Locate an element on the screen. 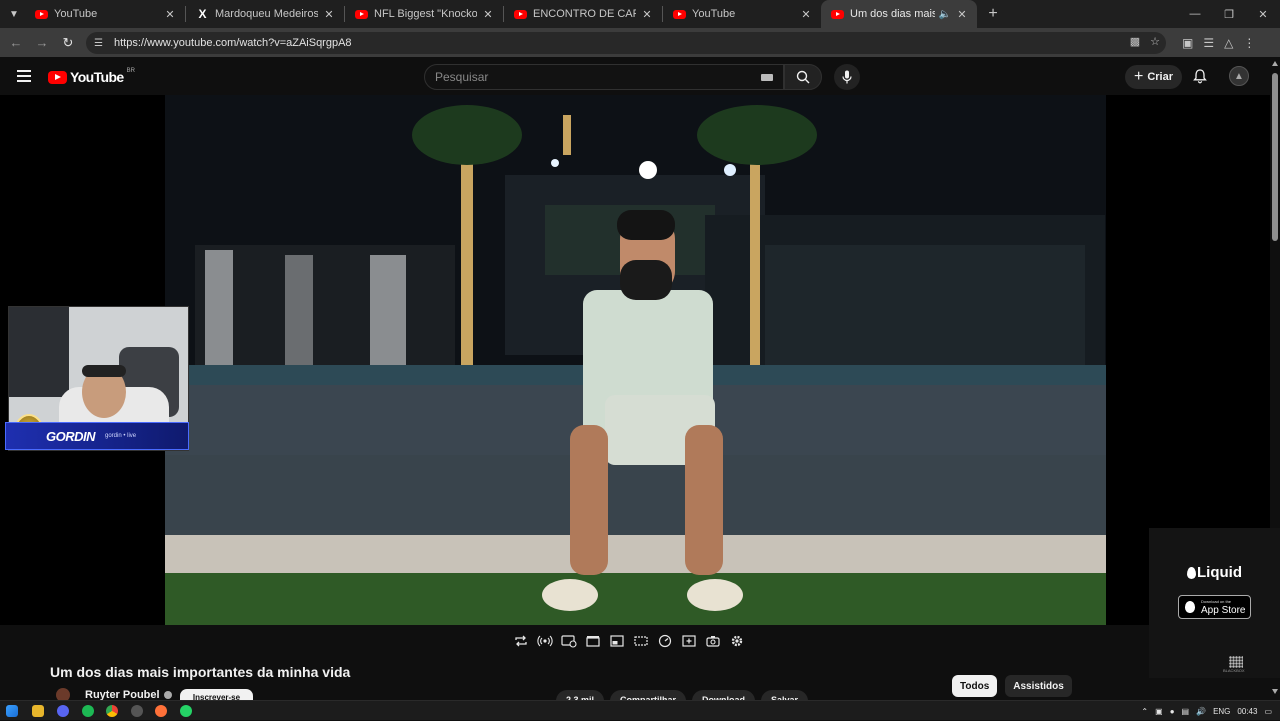  clock: 00:43 is located at coordinates (1247, 711).